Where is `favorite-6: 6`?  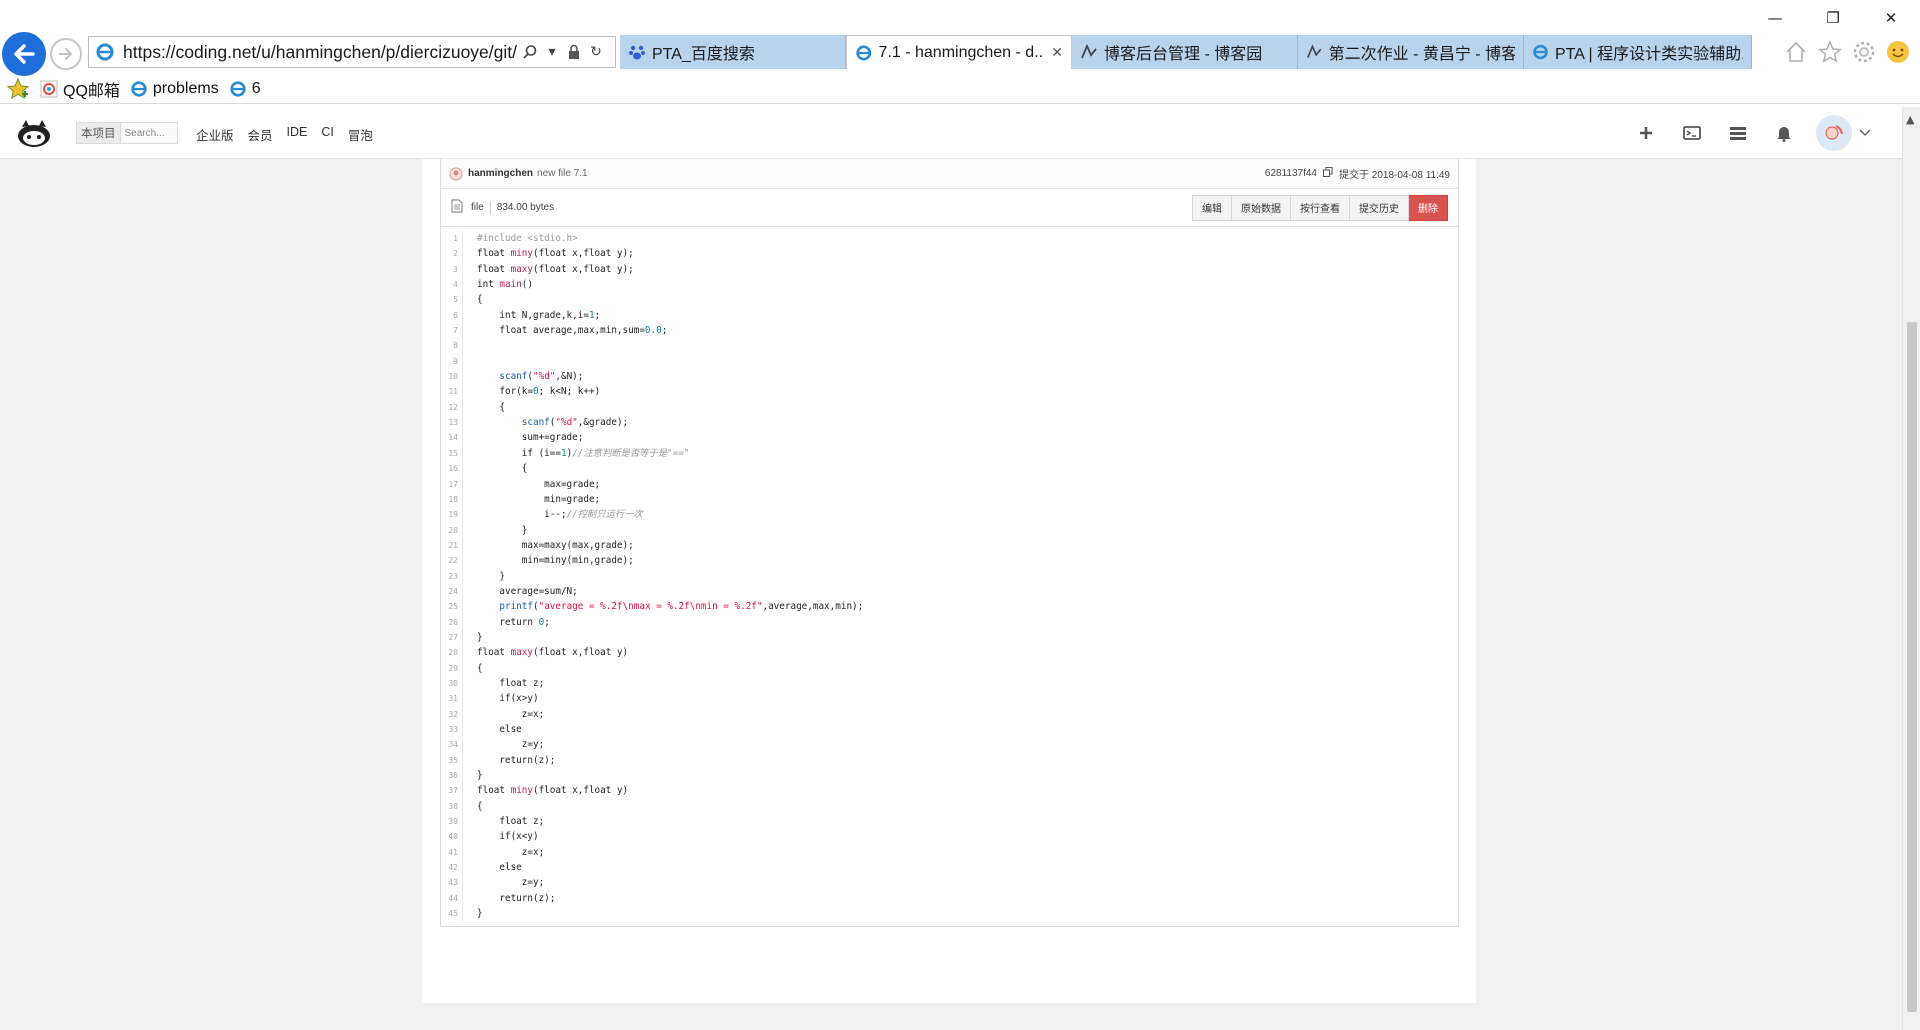
favorite-6: 6 is located at coordinates (245, 89).